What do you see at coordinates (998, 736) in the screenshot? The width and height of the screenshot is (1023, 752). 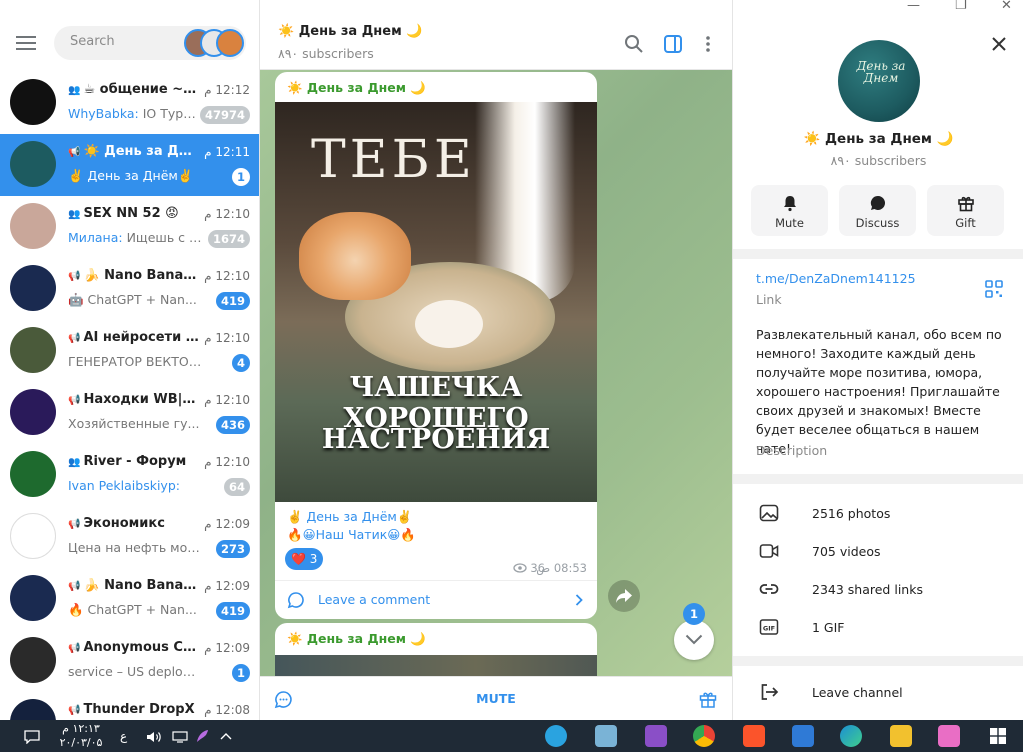 I see `windows-start-icon` at bounding box center [998, 736].